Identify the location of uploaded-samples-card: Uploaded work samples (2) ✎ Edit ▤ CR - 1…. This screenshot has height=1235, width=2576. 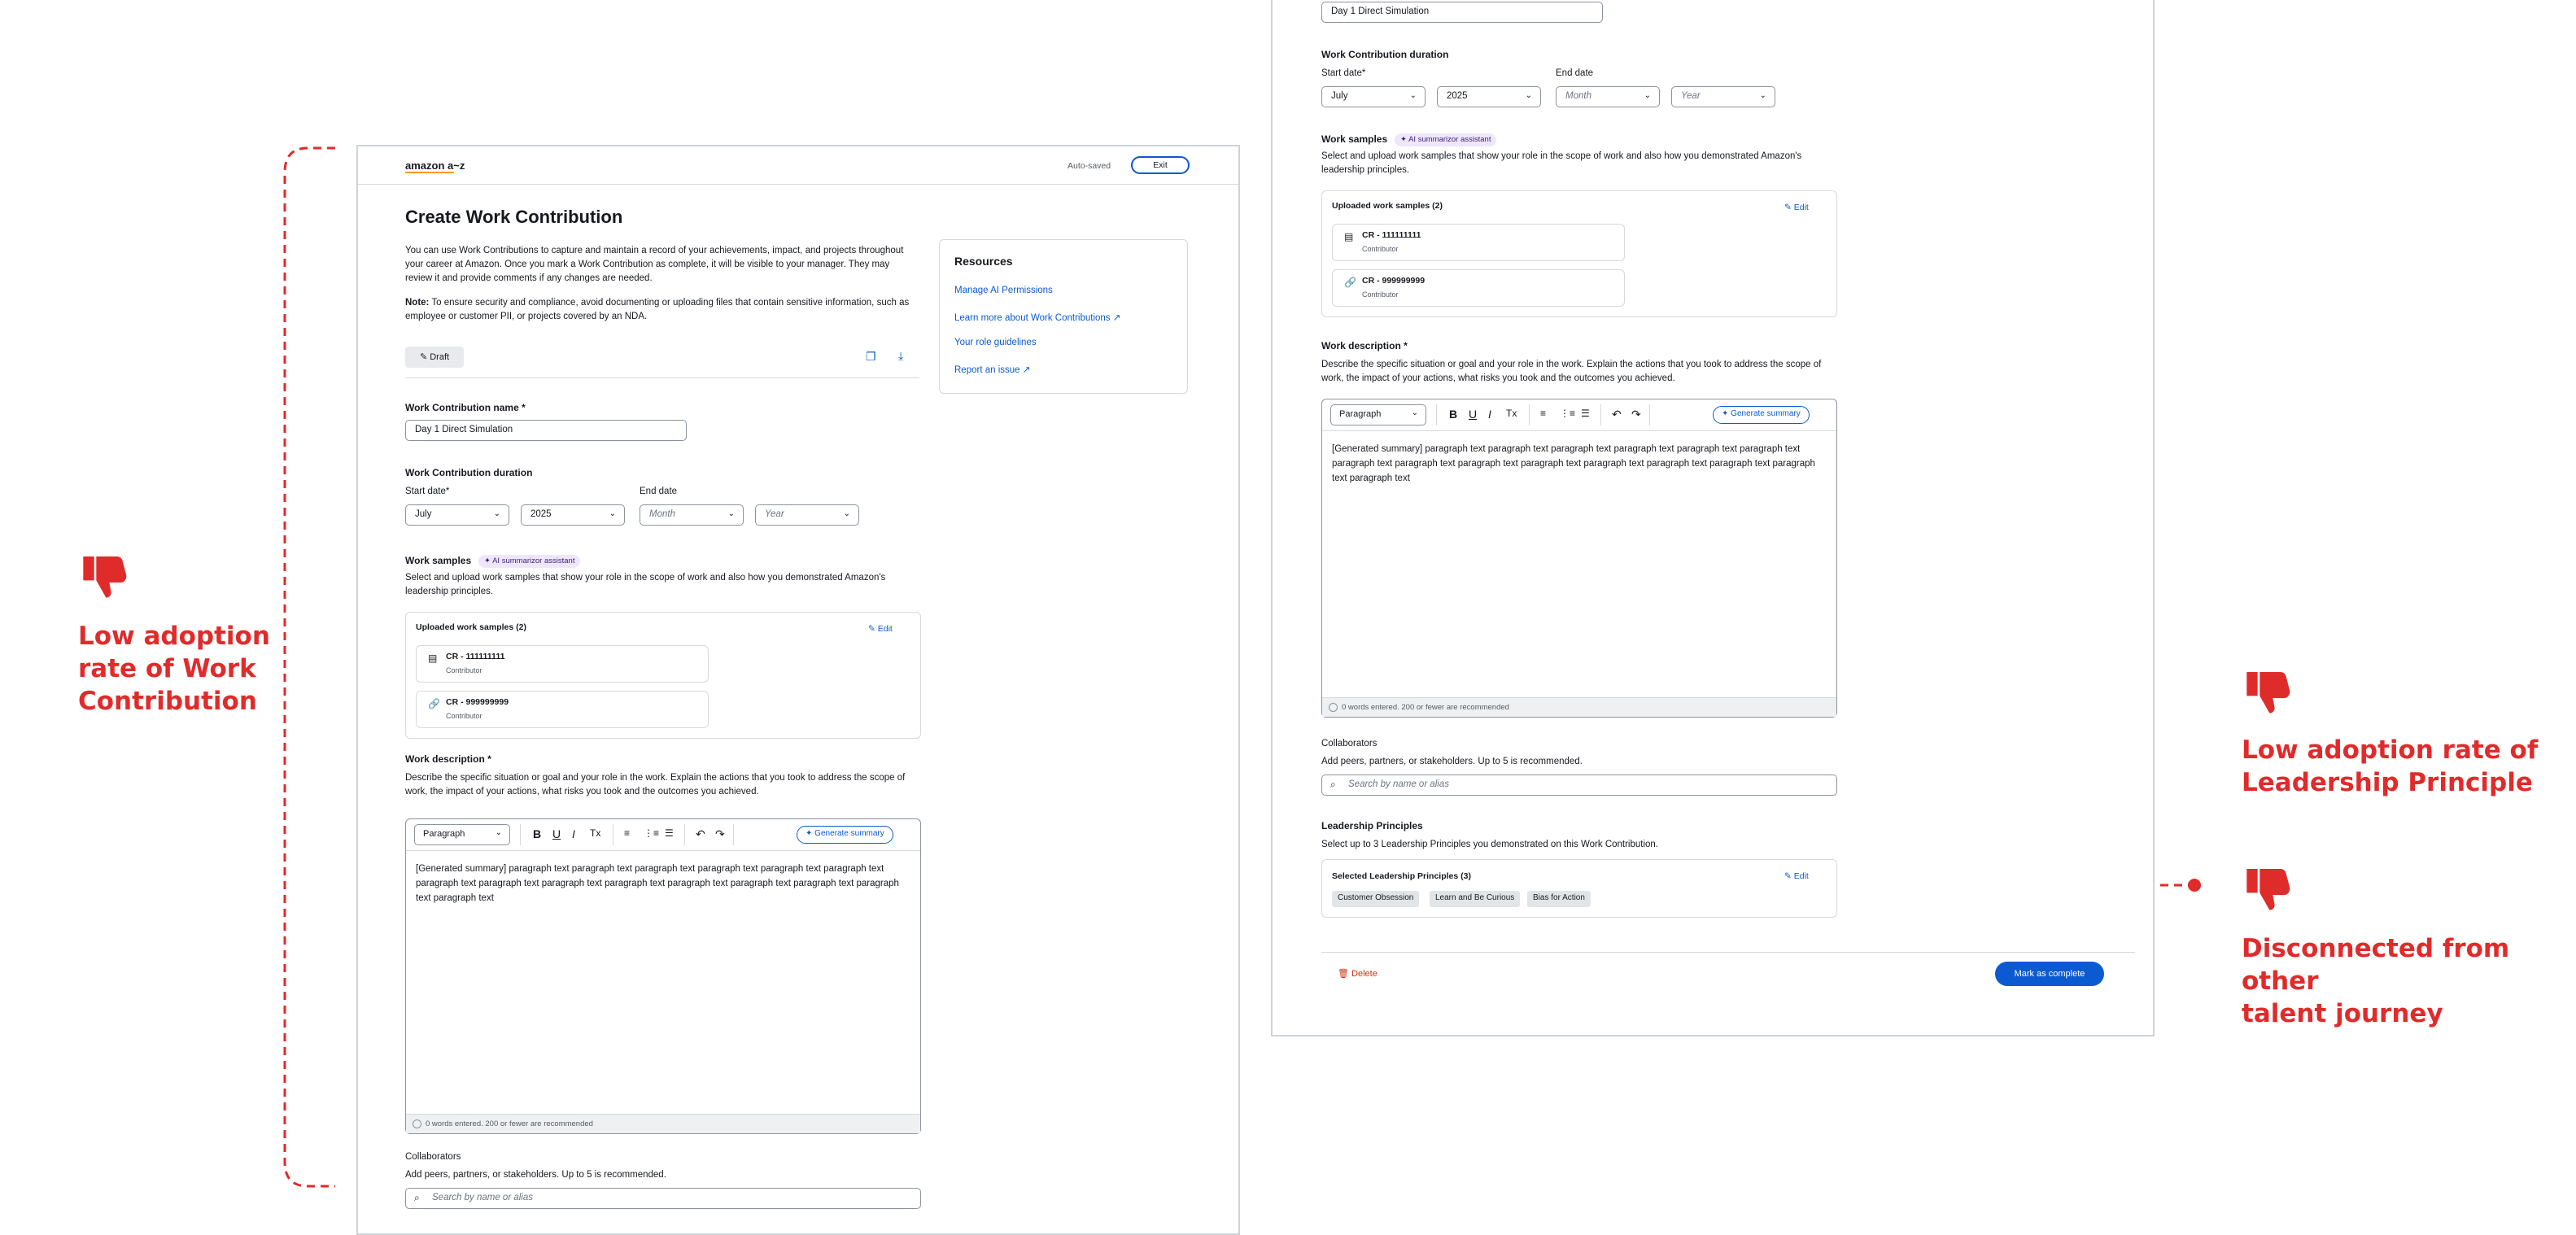
(663, 676).